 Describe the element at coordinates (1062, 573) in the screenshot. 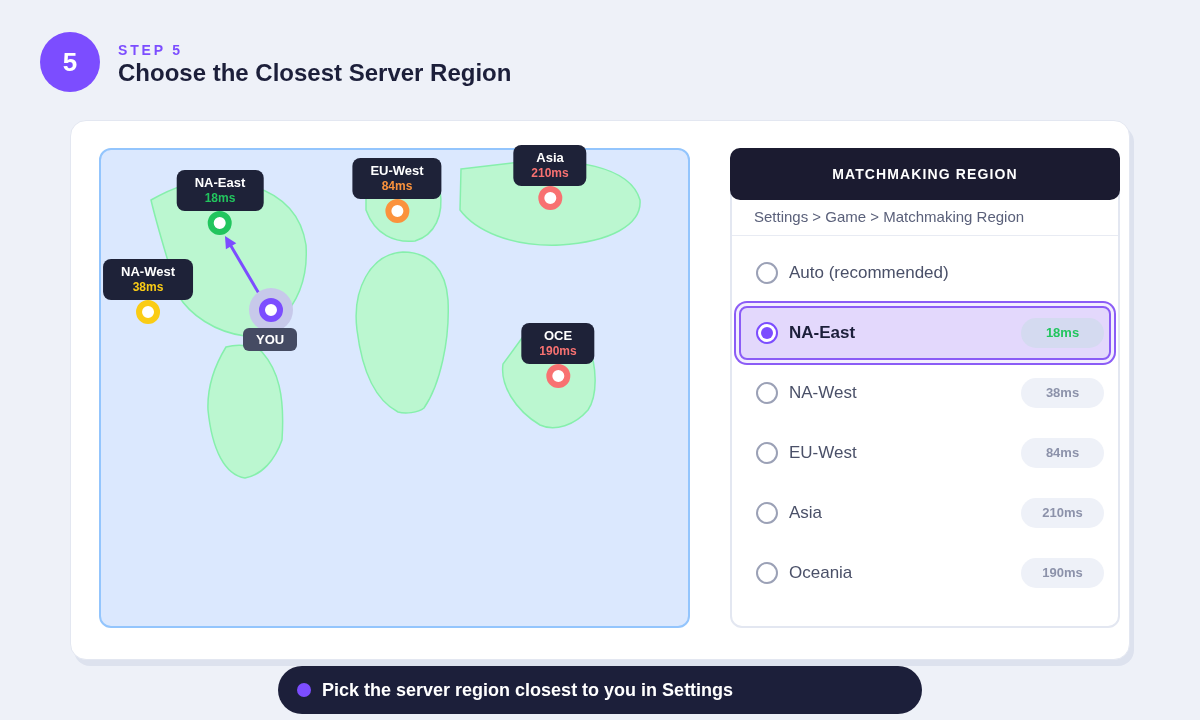

I see `latency-value: 190ms` at that location.